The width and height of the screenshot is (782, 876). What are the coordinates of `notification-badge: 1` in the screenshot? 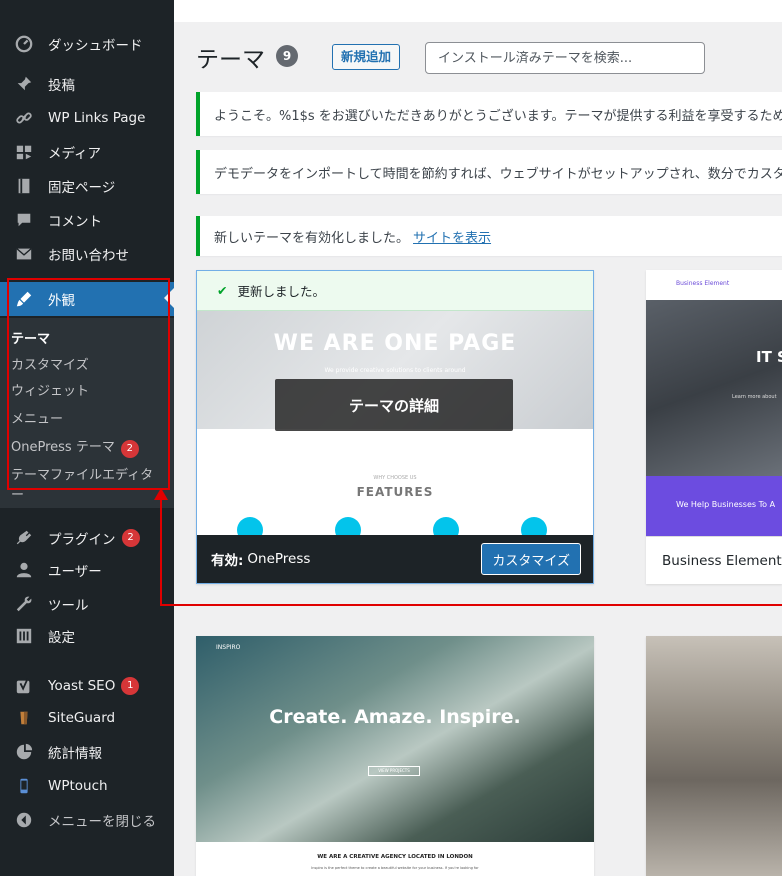 It's located at (130, 686).